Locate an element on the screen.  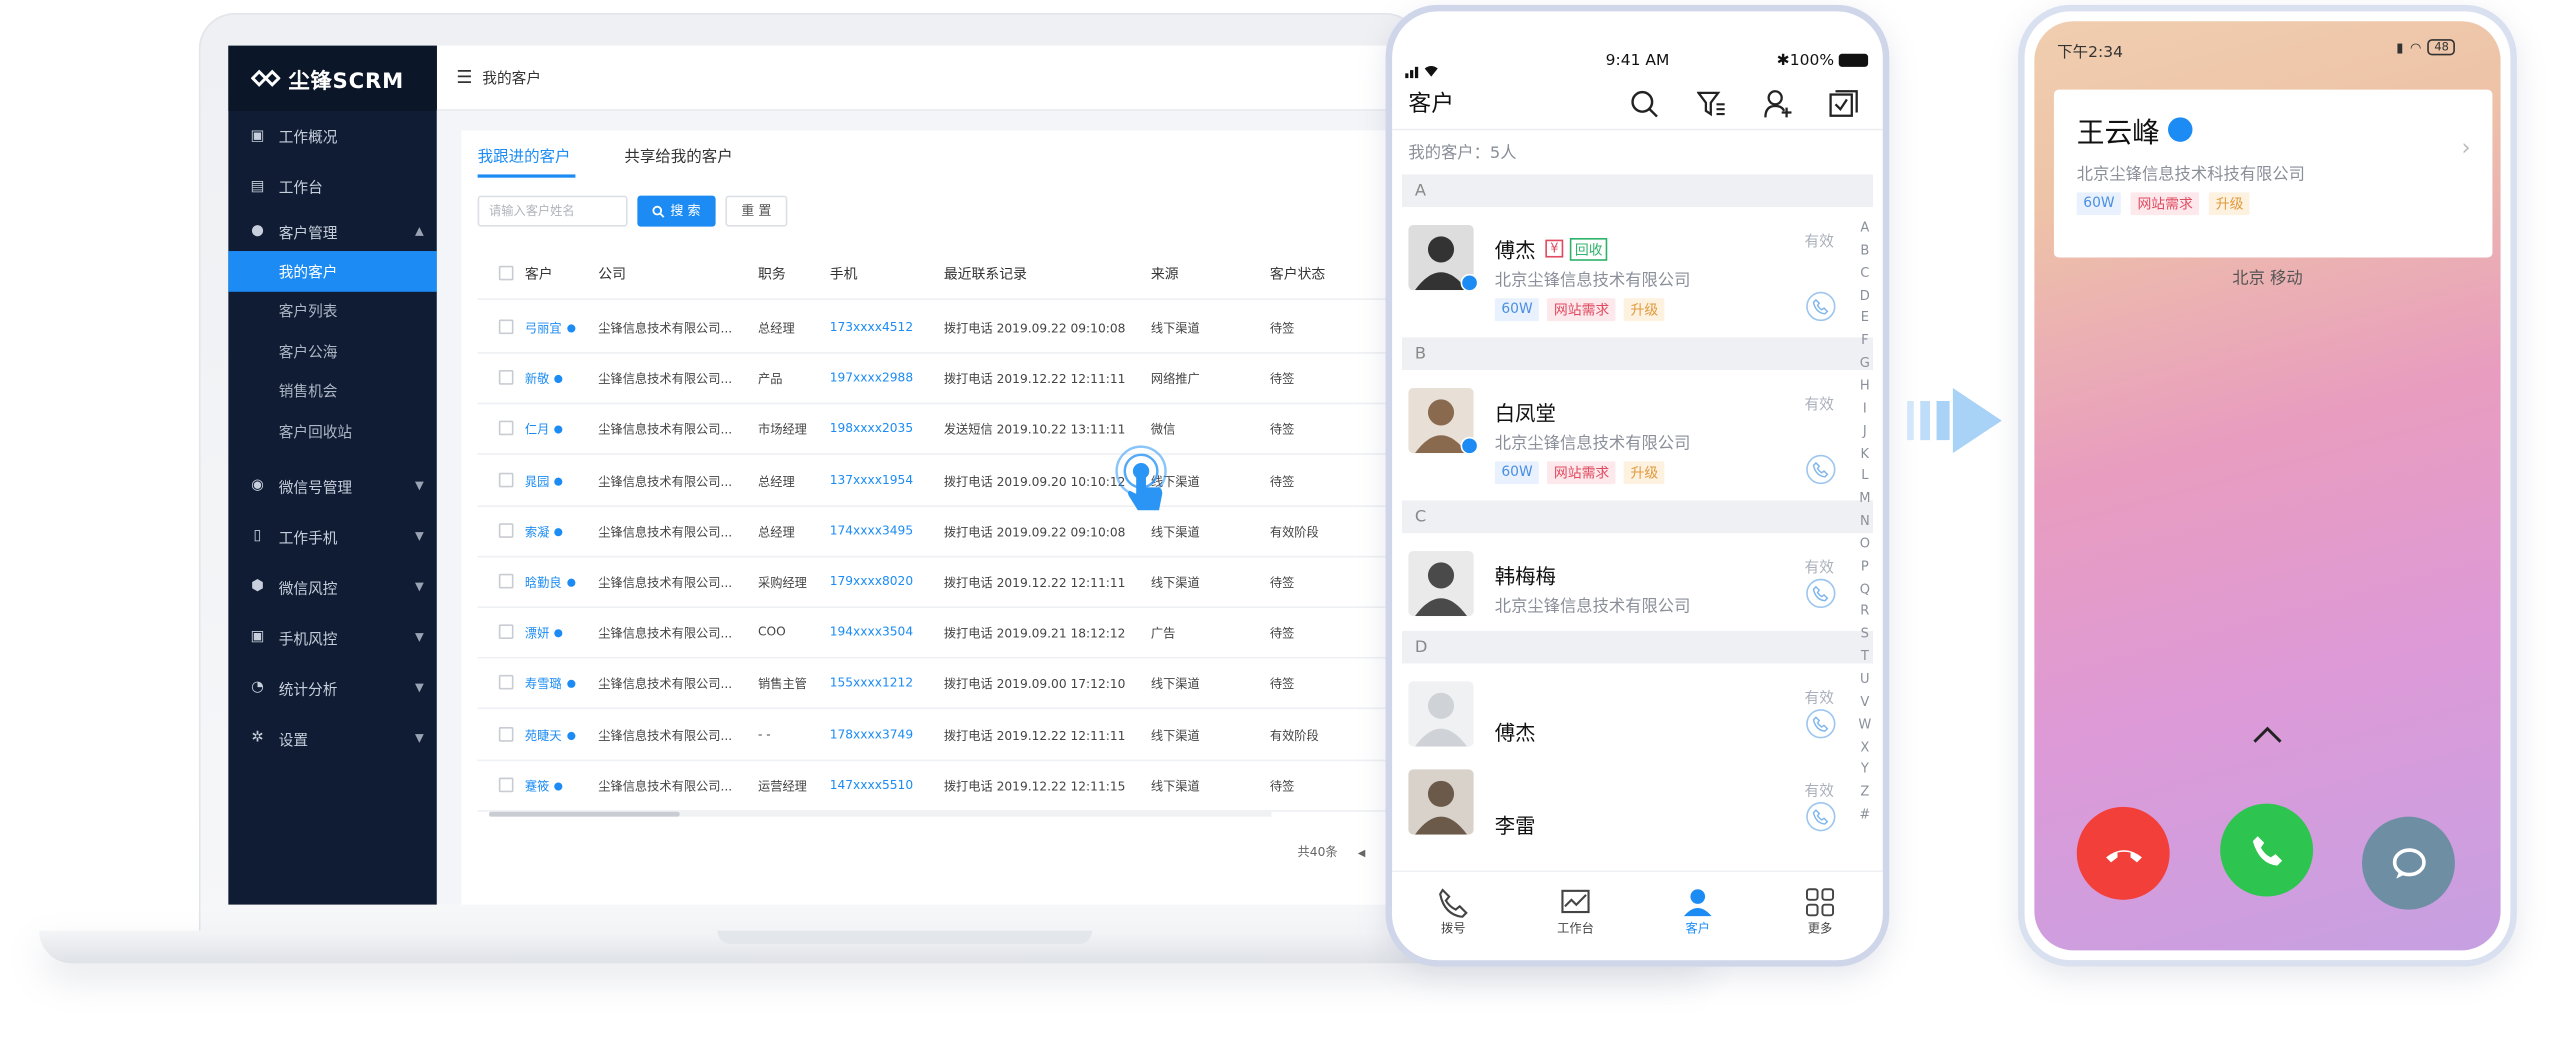
menu-toggle-icon: ☰ is located at coordinates (464, 77).